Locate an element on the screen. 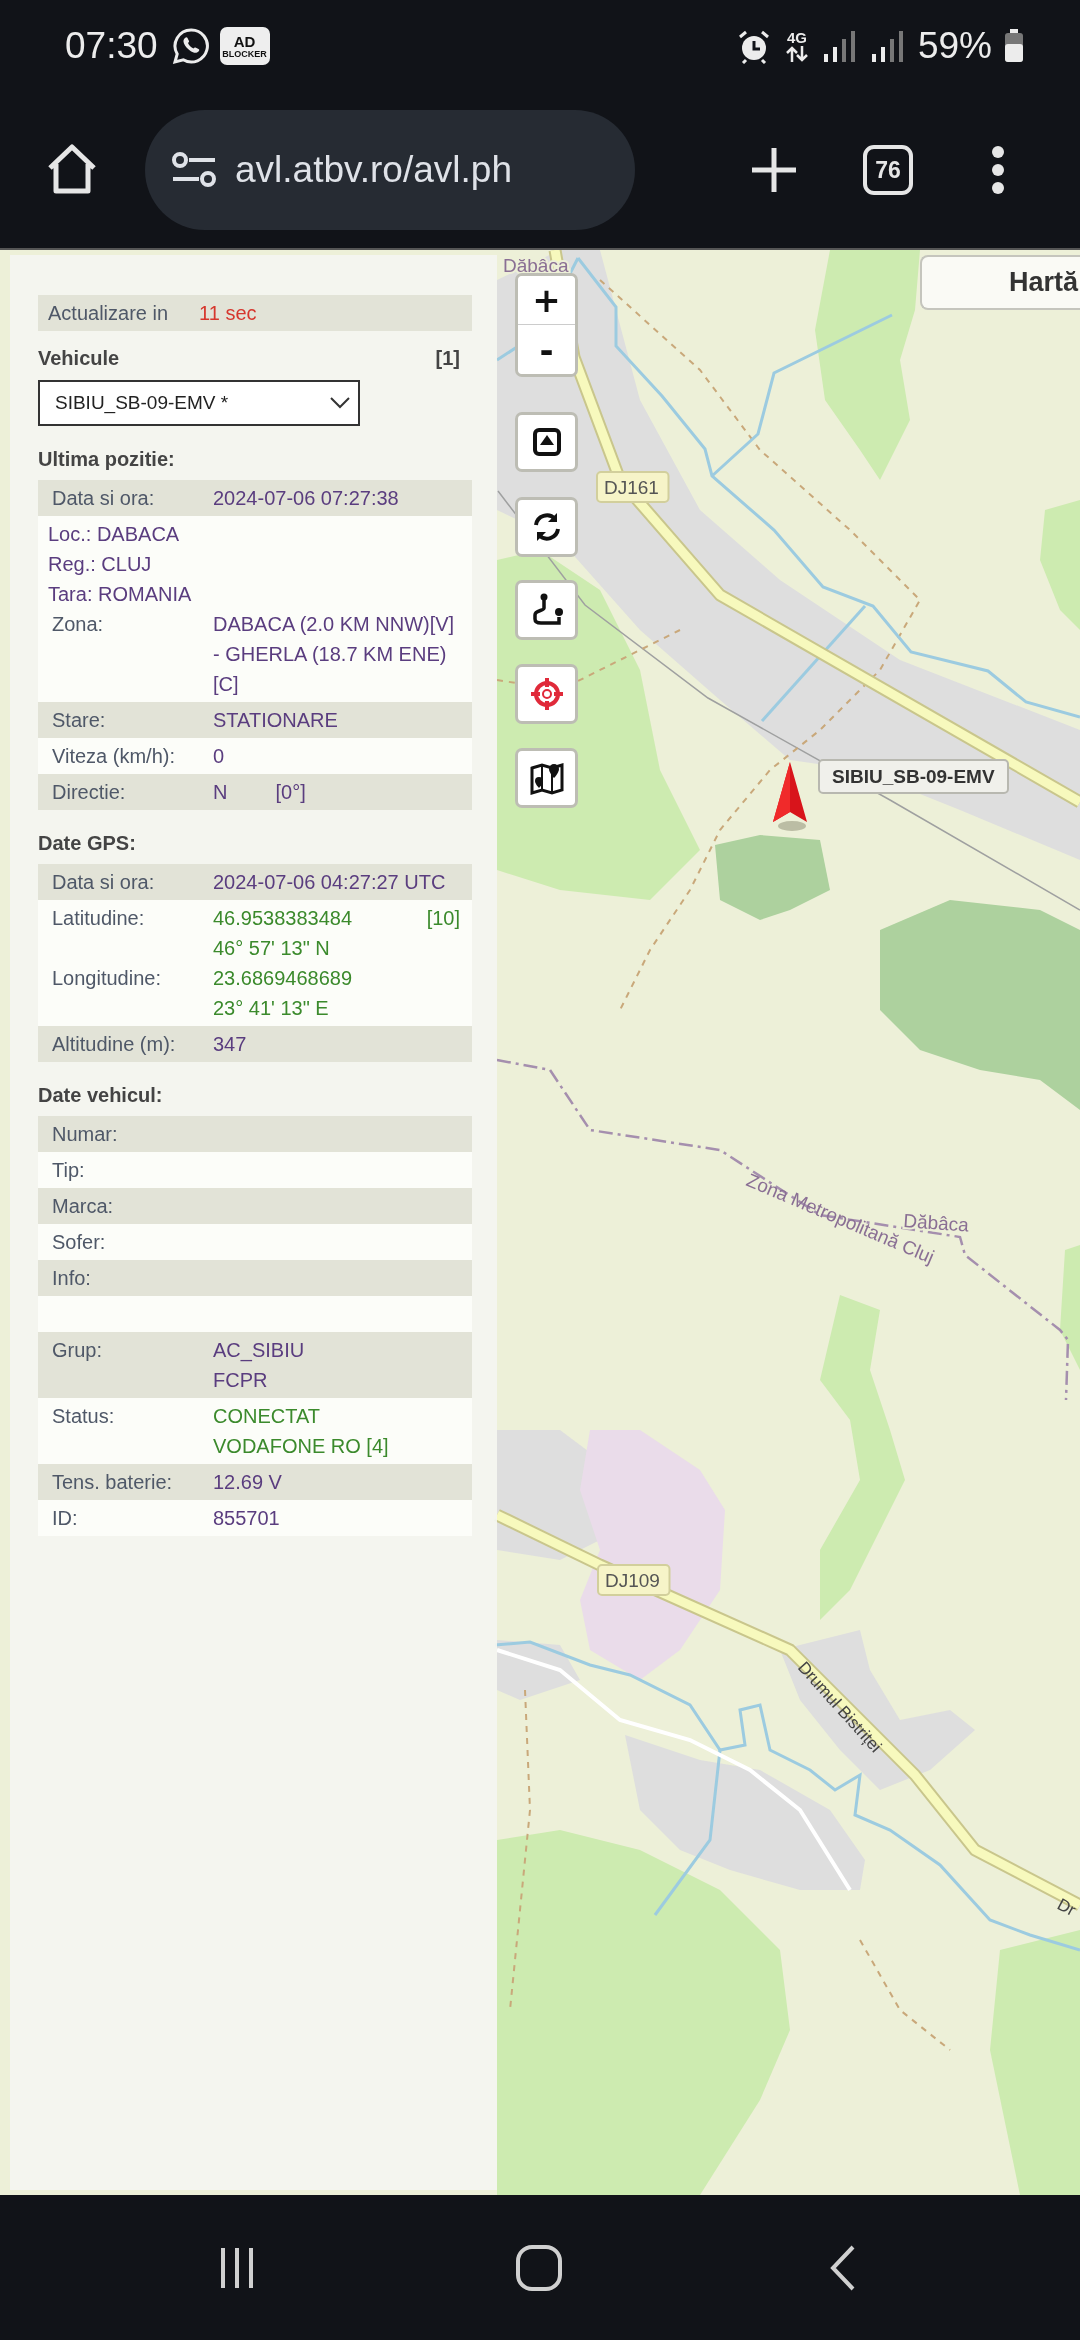  location-line: Tara: ROMANIA is located at coordinates (120, 594).